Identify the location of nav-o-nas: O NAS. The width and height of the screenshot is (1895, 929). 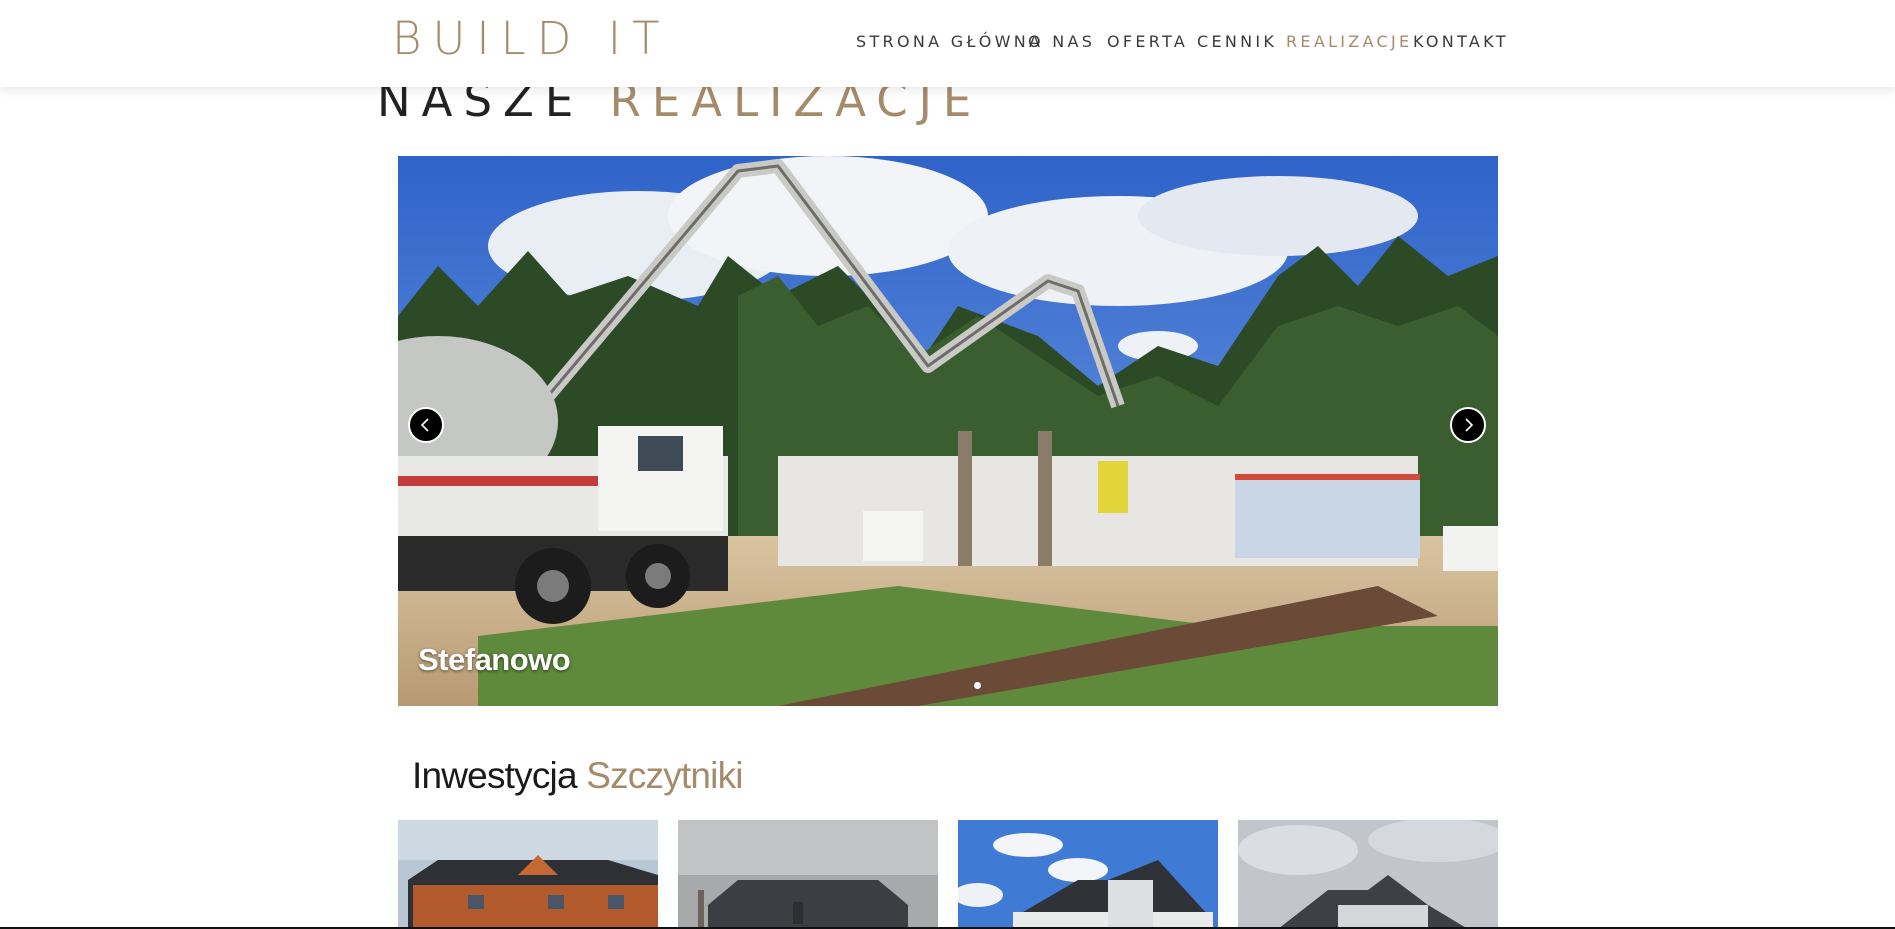
(1061, 42).